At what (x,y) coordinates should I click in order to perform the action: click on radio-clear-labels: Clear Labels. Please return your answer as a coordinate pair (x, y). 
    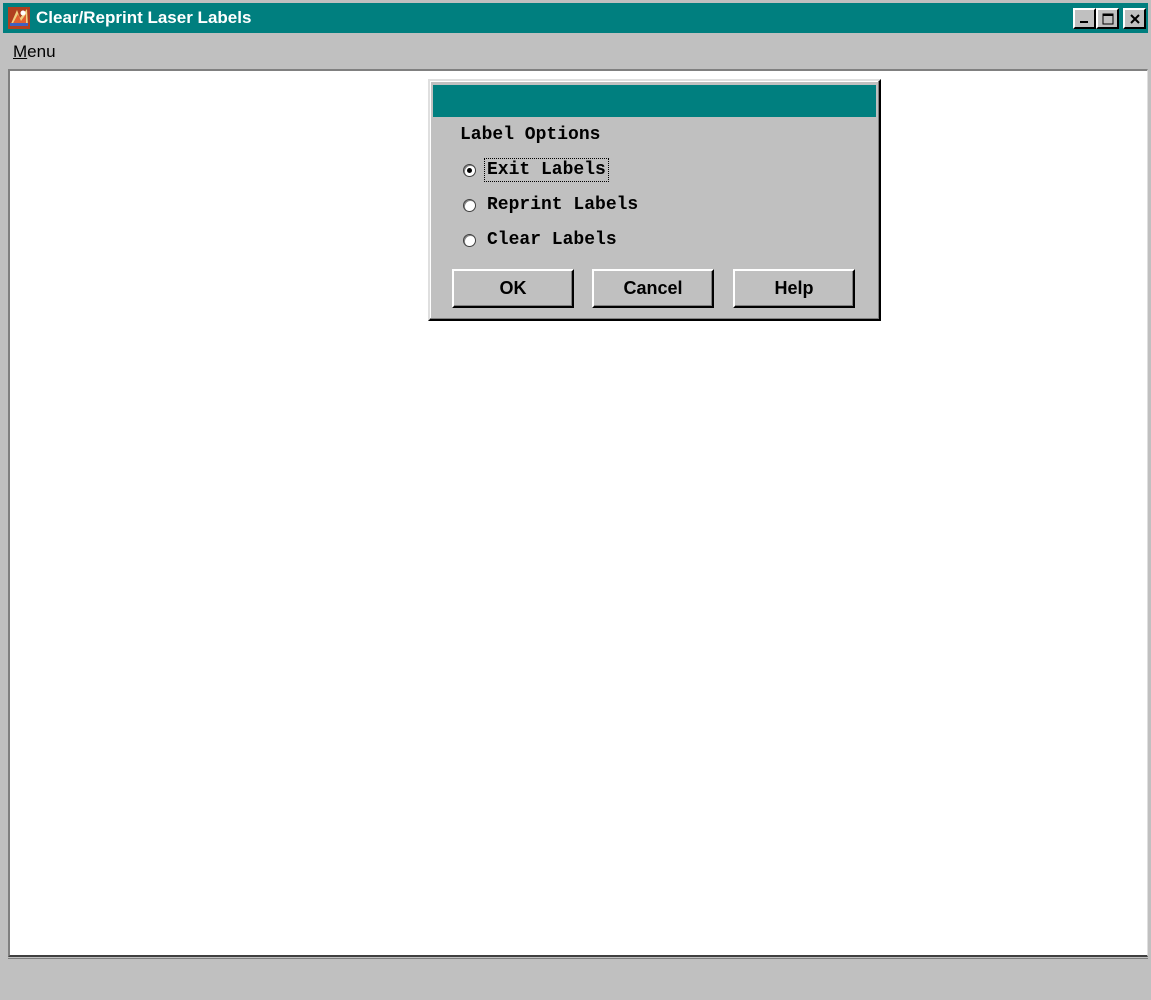
    Looking at the image, I should click on (541, 240).